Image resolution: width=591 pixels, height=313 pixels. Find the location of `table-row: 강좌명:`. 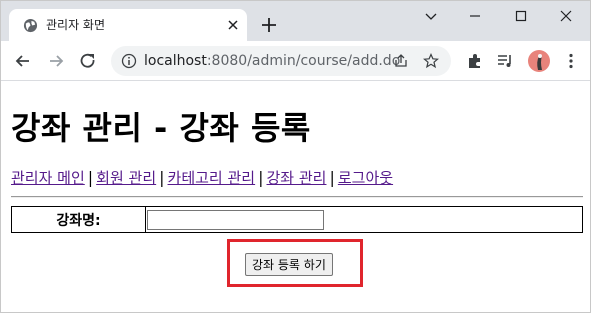

table-row: 강좌명: is located at coordinates (297, 219).